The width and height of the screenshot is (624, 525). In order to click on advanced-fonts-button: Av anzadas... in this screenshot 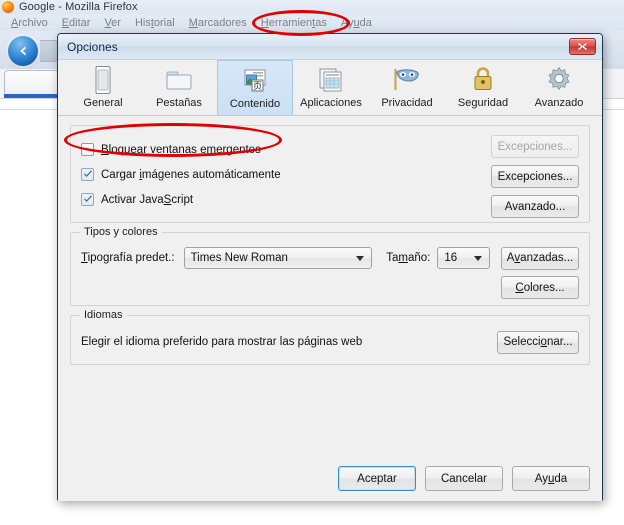, I will do `click(540, 258)`.